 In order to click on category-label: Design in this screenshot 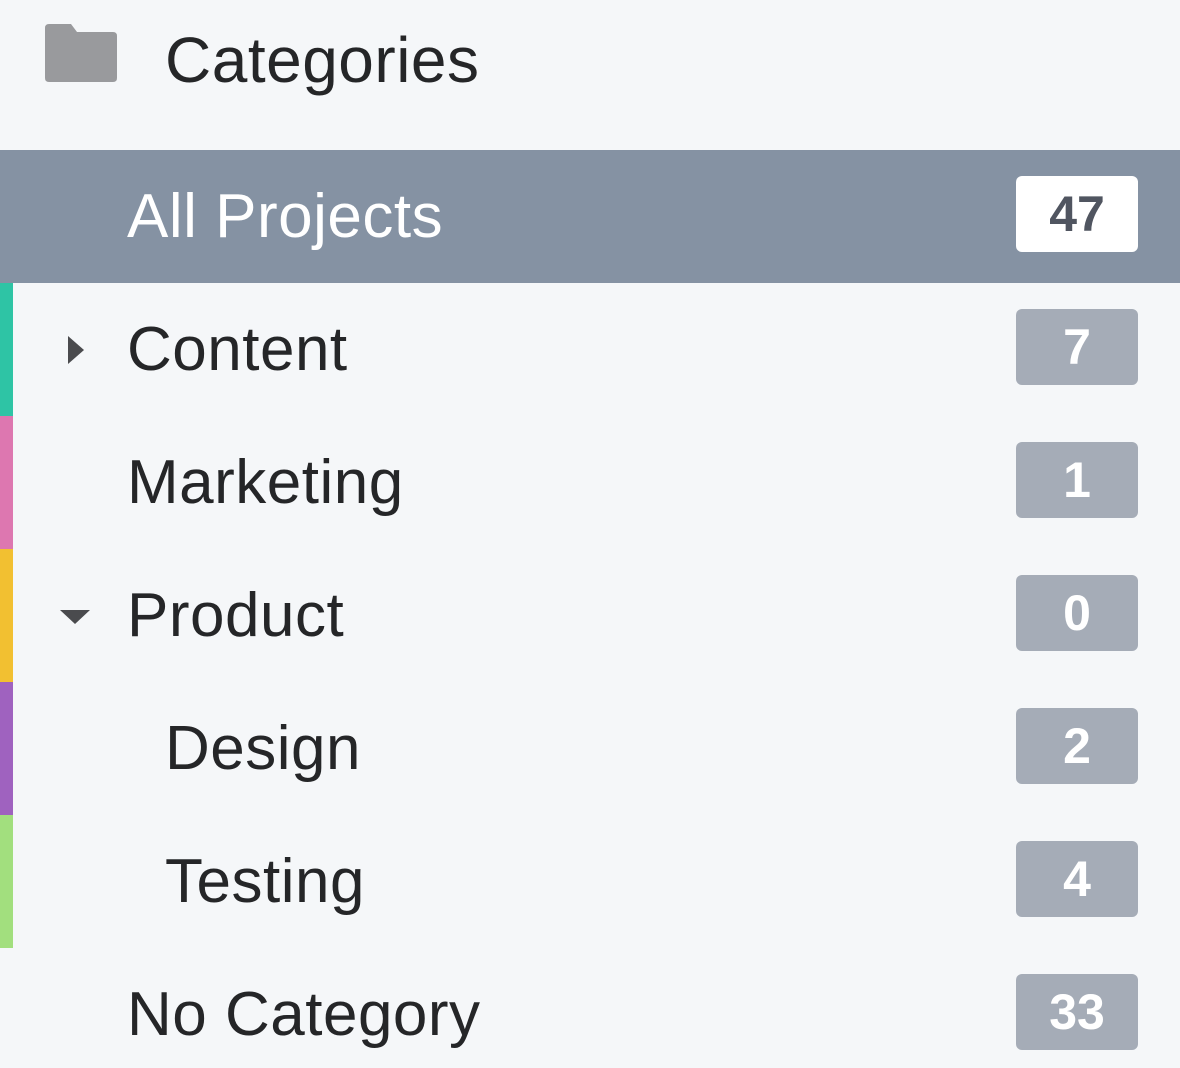, I will do `click(263, 748)`.